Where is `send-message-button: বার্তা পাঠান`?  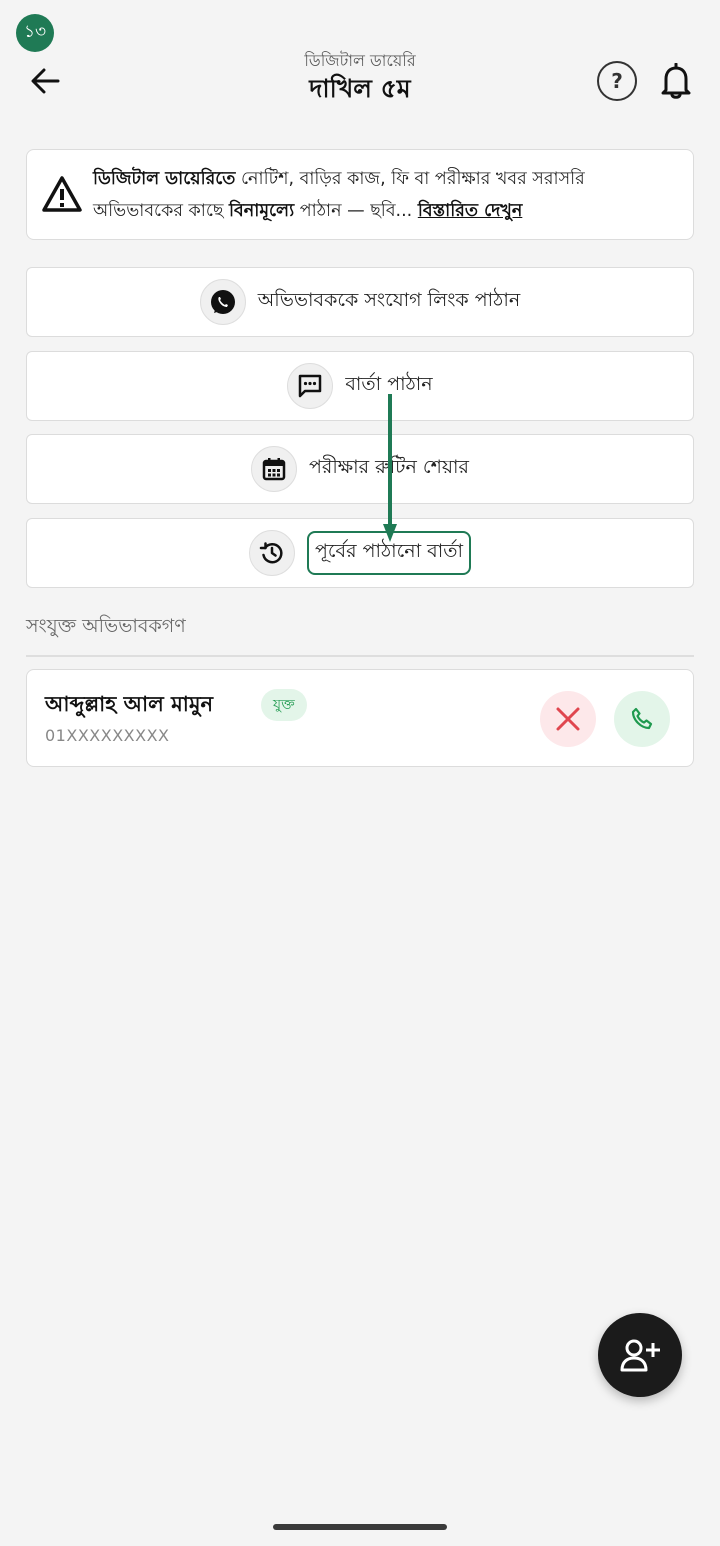 send-message-button: বার্তা পাঠান is located at coordinates (360, 386).